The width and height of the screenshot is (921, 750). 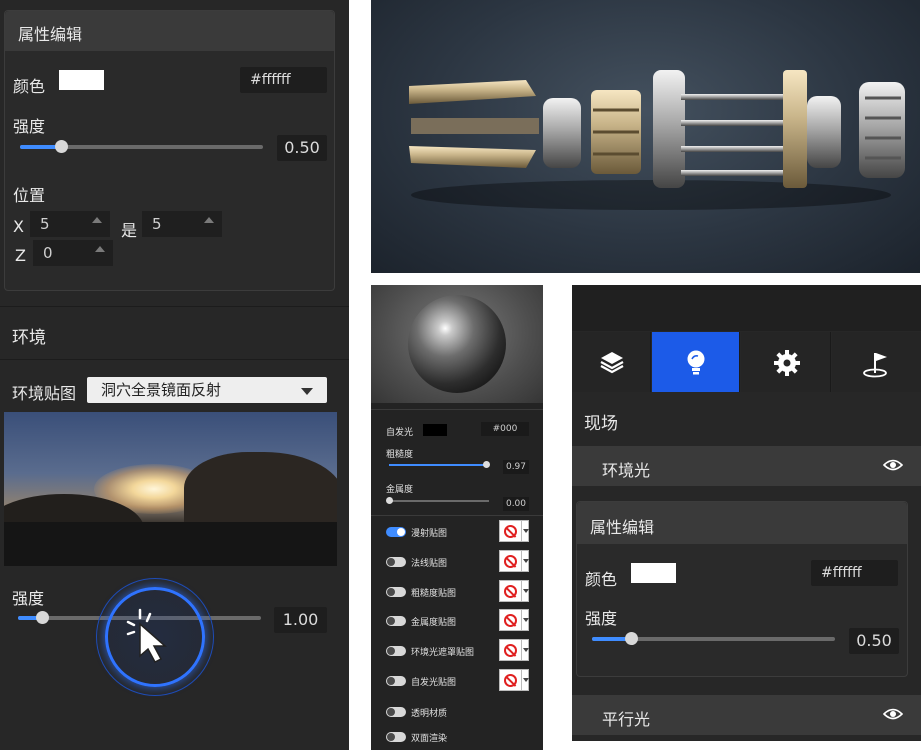 I want to click on y-label: 是, so click(x=129, y=230).